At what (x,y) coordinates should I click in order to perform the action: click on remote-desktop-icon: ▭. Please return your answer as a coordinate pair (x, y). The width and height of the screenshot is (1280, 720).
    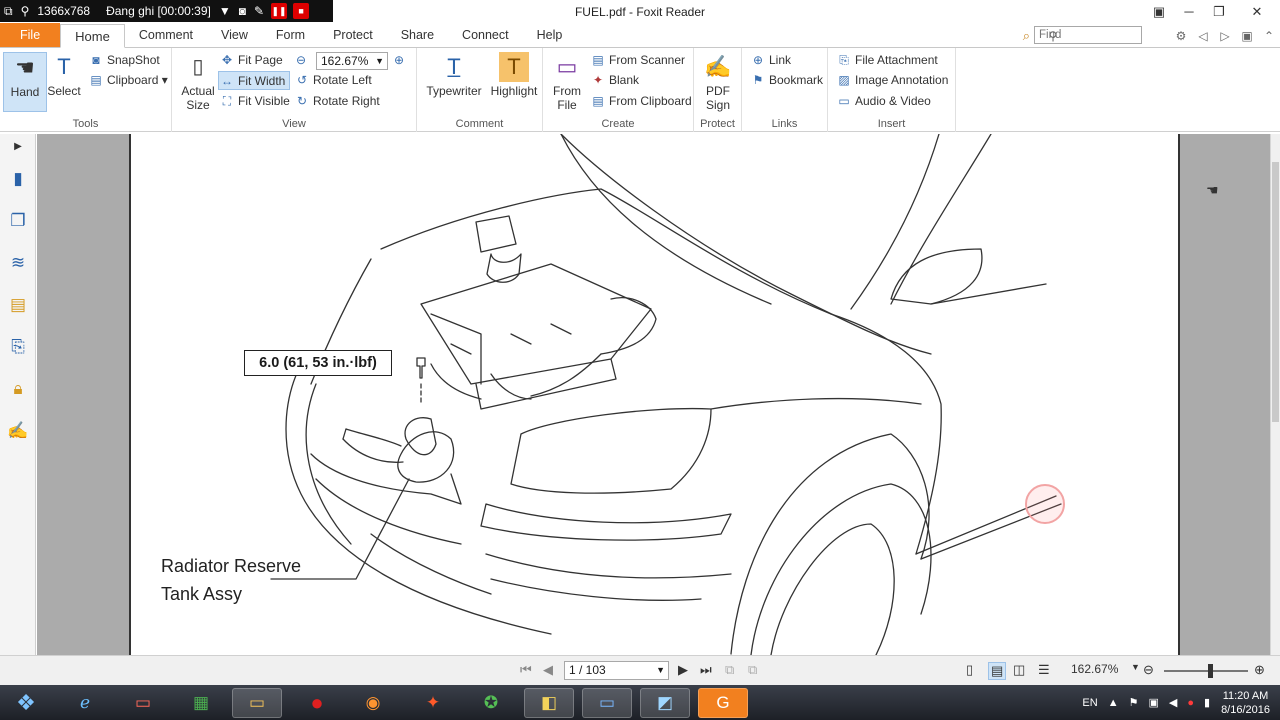
    Looking at the image, I should click on (607, 703).